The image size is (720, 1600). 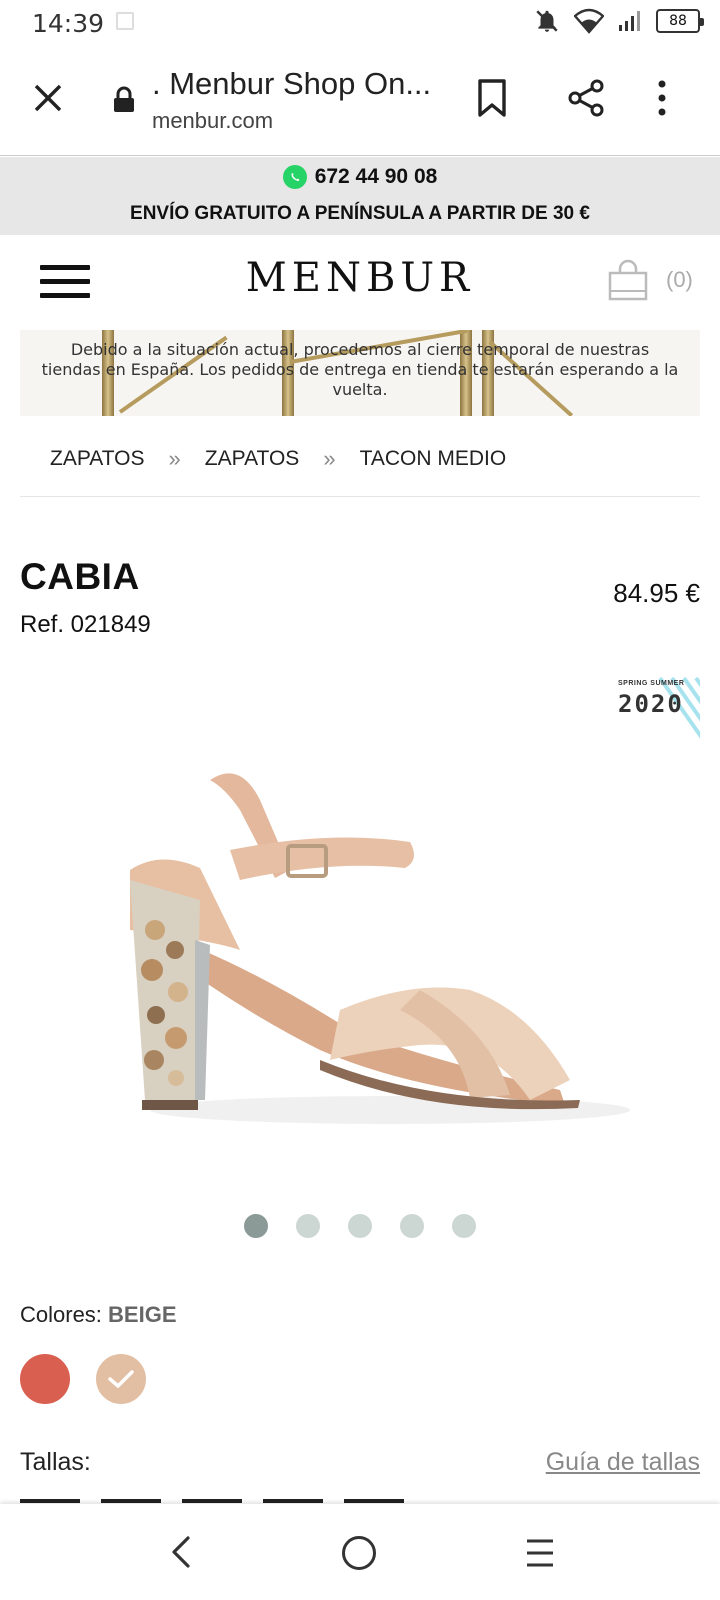 I want to click on selected-color: BEIGE, so click(x=142, y=1314).